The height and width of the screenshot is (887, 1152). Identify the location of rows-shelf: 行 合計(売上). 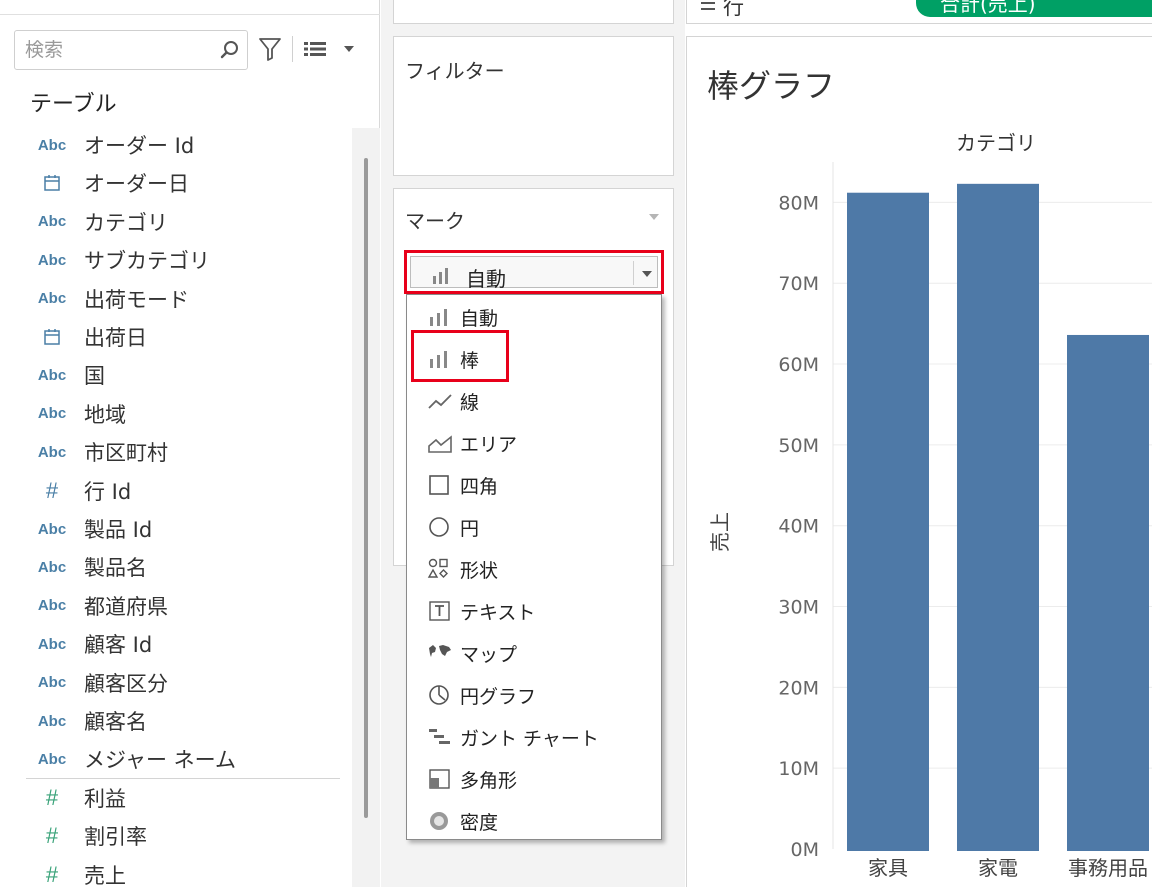
(919, 12).